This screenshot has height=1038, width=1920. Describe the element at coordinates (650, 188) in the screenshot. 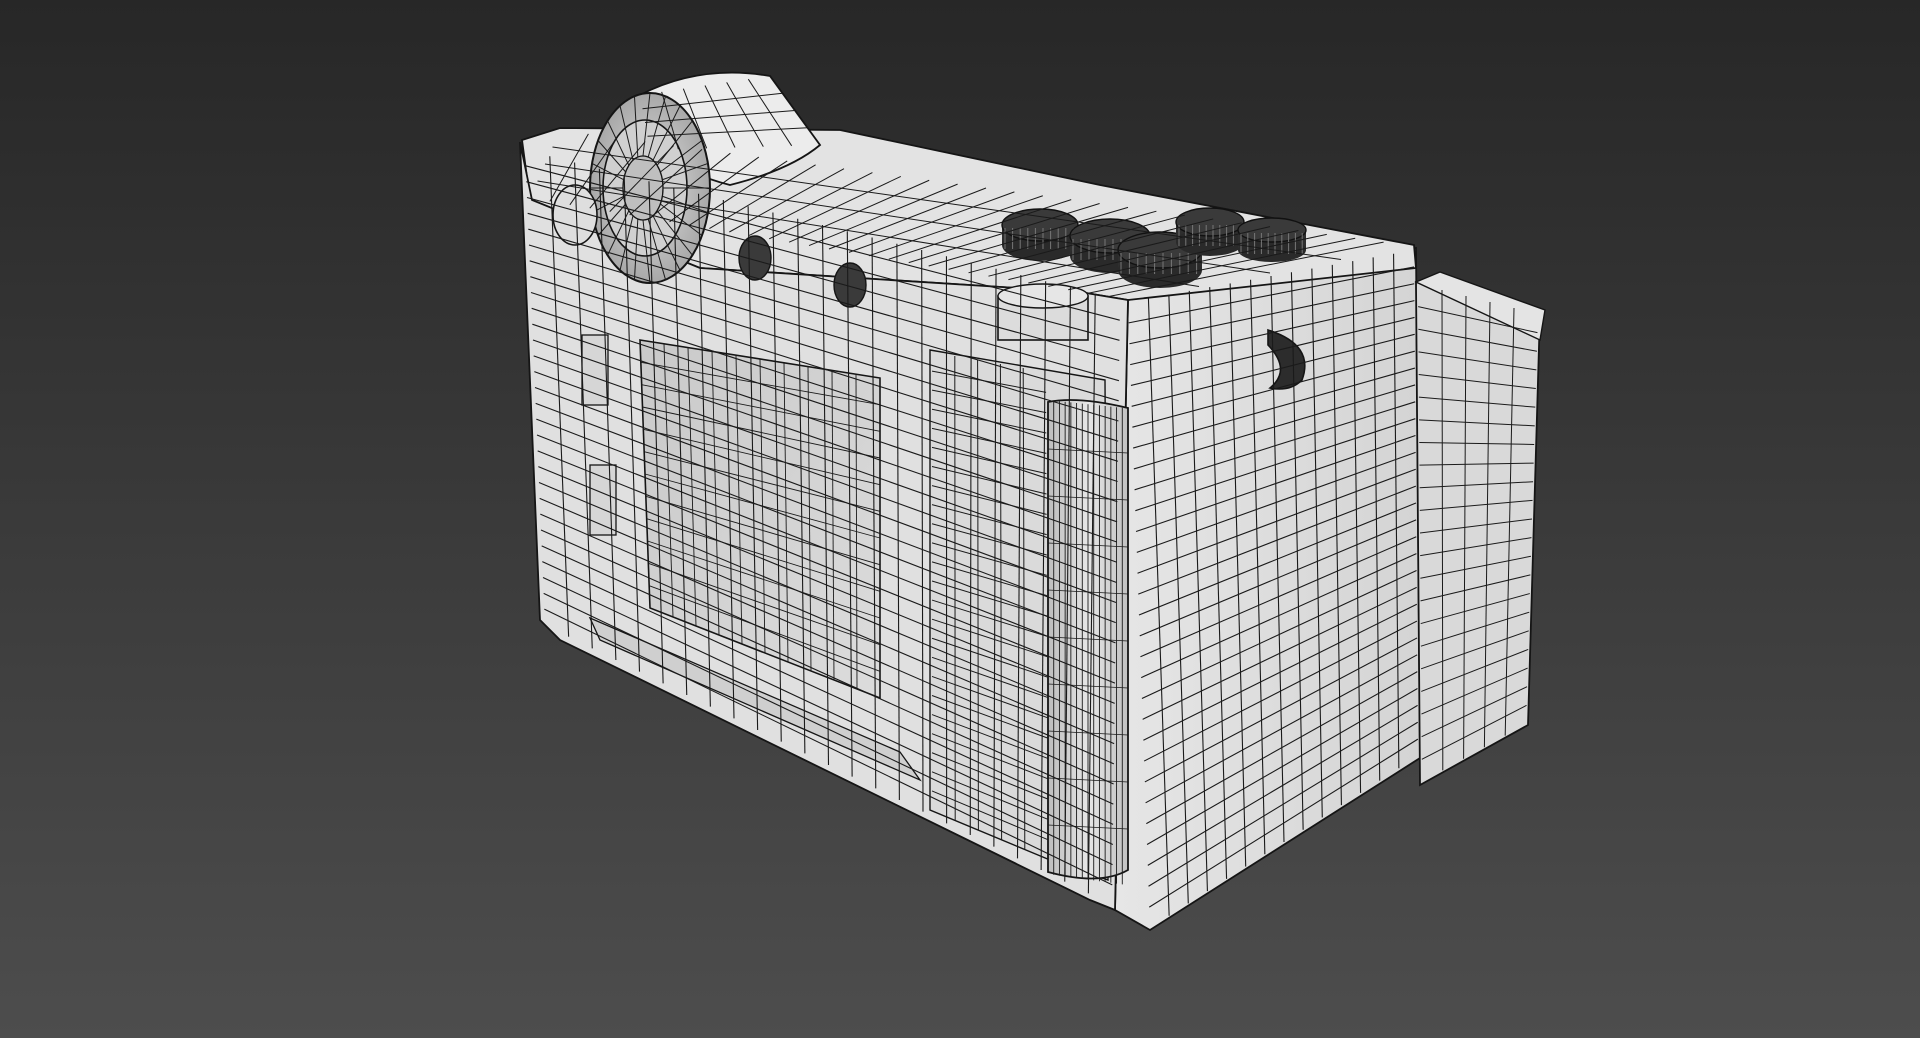

I see `lens-barrel` at that location.